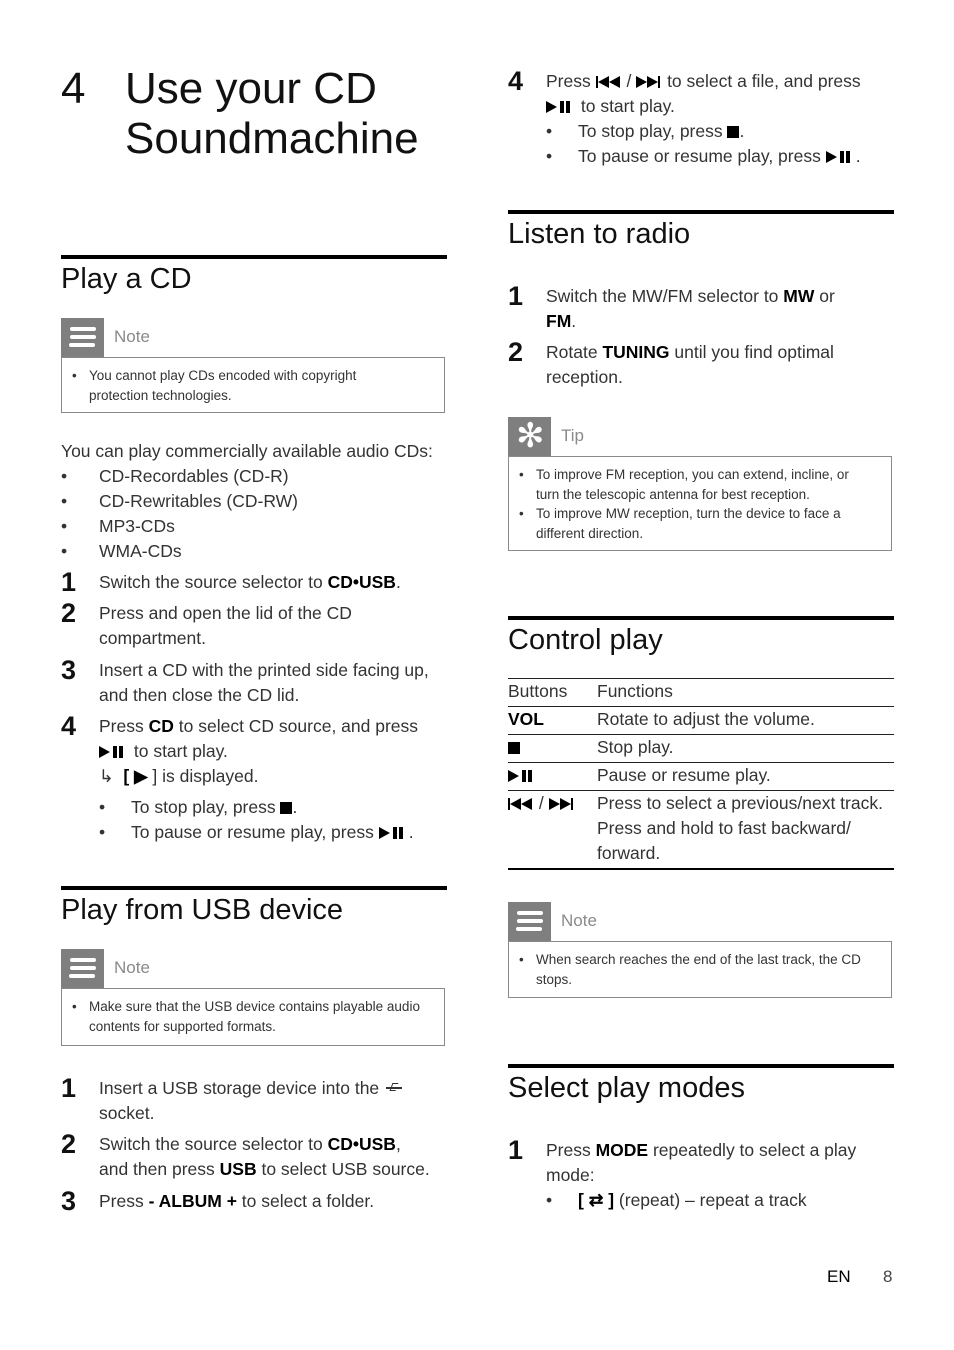  Describe the element at coordinates (839, 1276) in the screenshot. I see `footer-language: EN` at that location.